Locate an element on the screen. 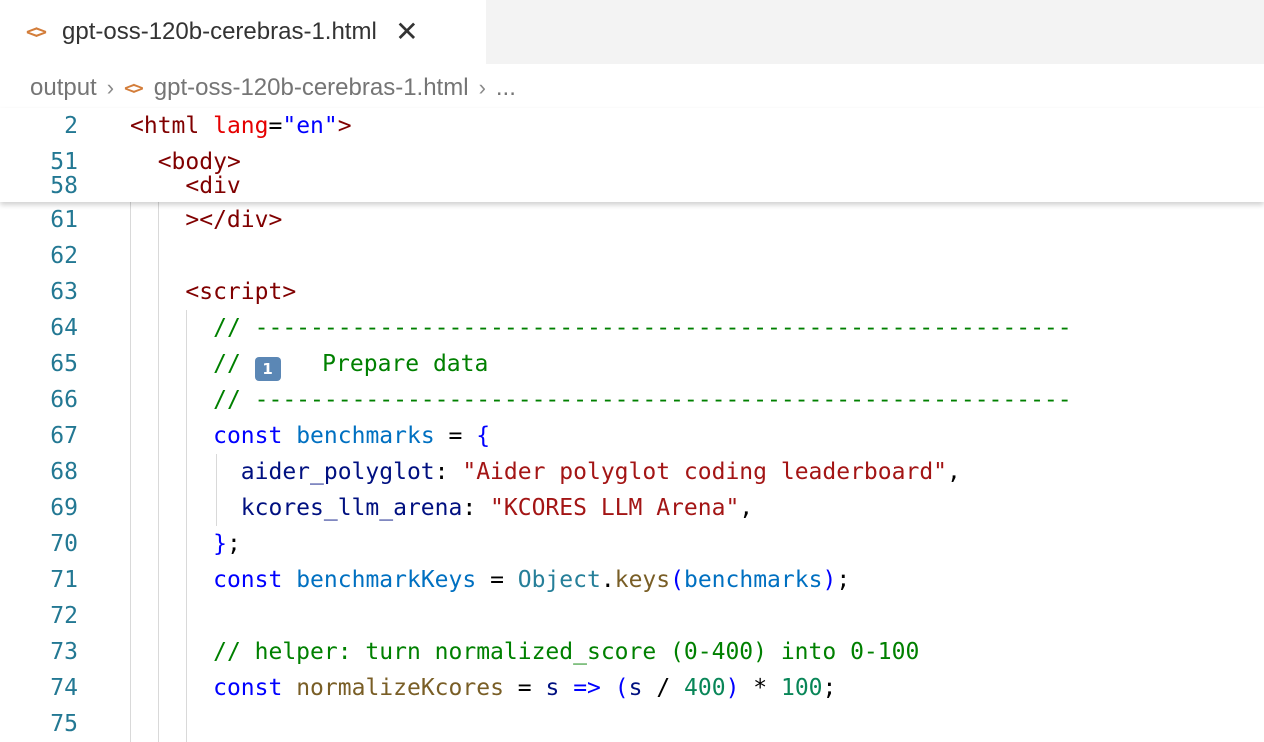 Image resolution: width=1264 pixels, height=742 pixels. tab-title: gpt-oss-120b-cerebras-1.html is located at coordinates (219, 31).